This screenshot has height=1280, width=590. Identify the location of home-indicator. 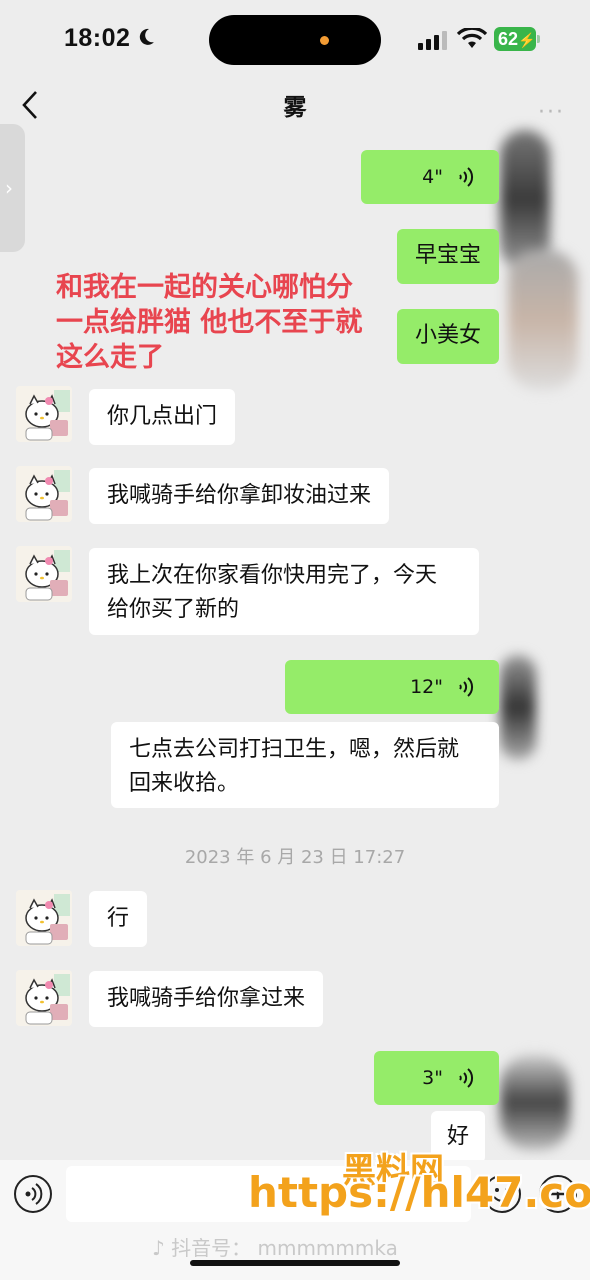
(295, 1263).